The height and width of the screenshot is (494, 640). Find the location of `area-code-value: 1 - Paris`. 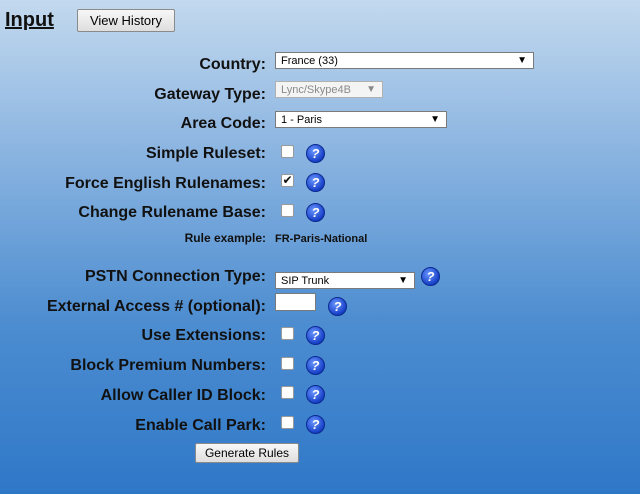

area-code-value: 1 - Paris is located at coordinates (301, 119).